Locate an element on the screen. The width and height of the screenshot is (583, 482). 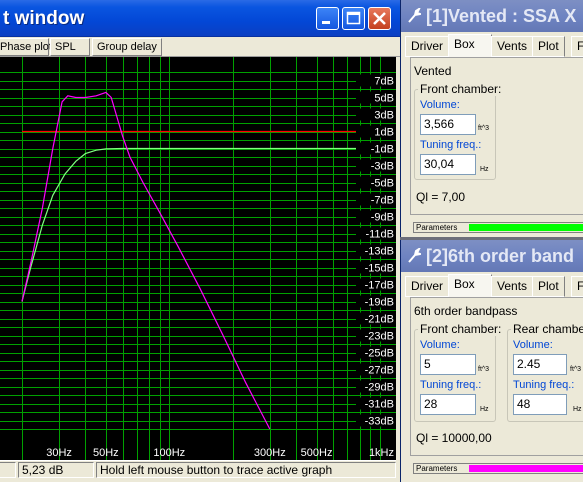
y-tick-label: 5dB is located at coordinates (384, 99).